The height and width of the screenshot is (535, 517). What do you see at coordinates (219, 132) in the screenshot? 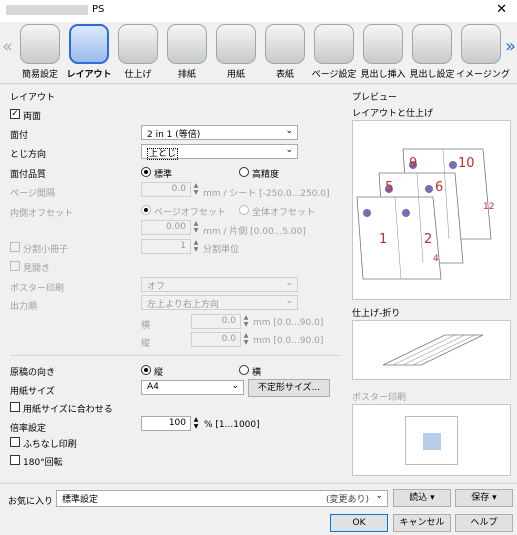
I see `pages-per-sheet-select: 2 in 1 (等倍) ⌄` at bounding box center [219, 132].